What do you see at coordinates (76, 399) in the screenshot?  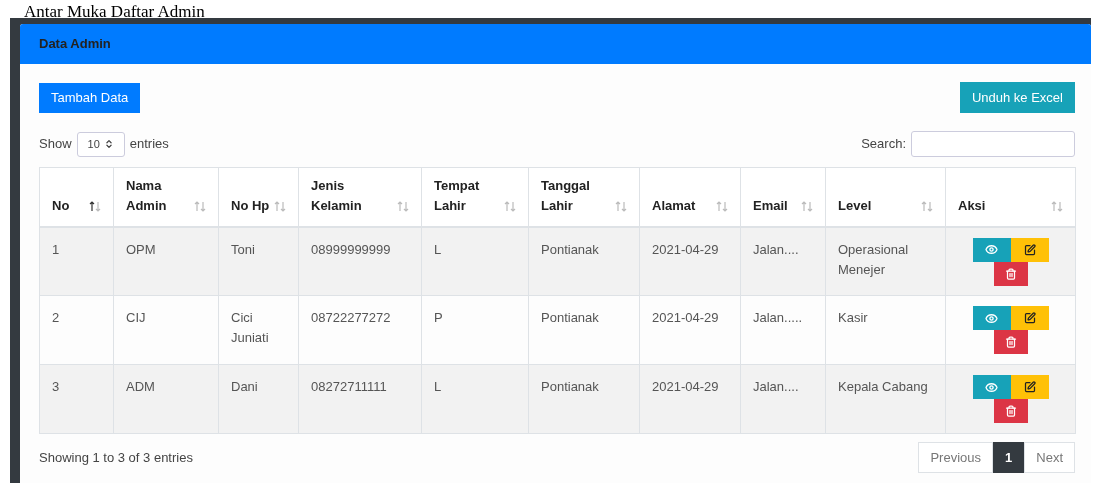 I see `table-cell: 3` at bounding box center [76, 399].